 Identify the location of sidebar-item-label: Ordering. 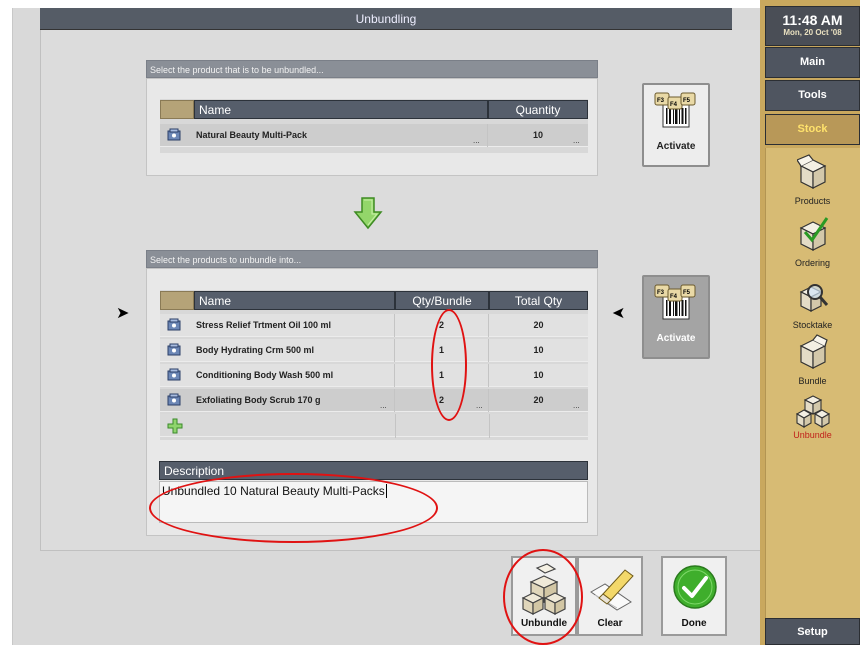
(812, 263).